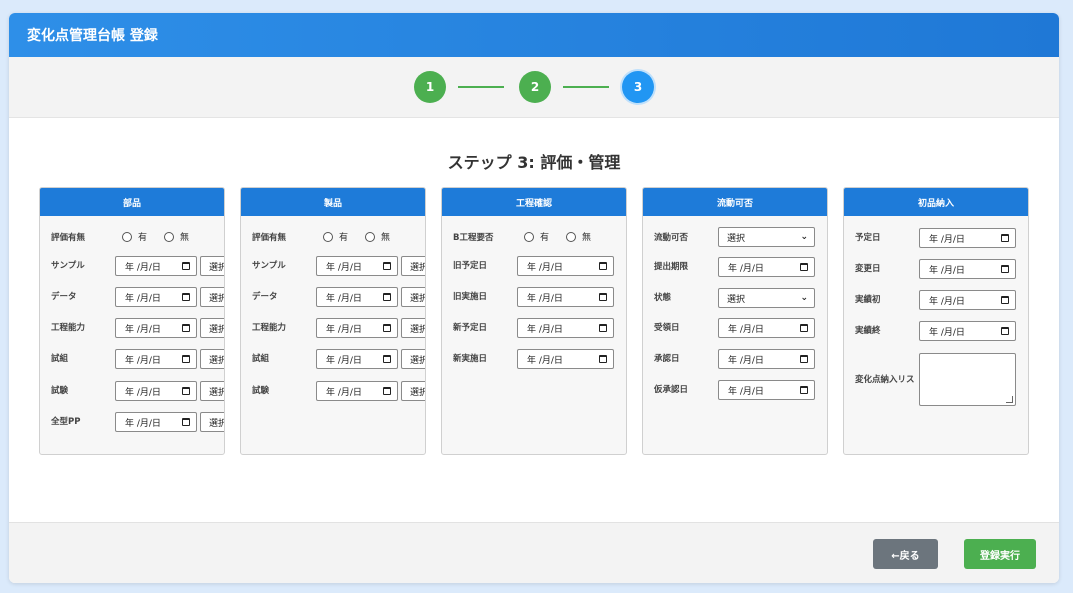 The height and width of the screenshot is (593, 1073). I want to click on flow-status-row: 状態 選択 ⌄, so click(735, 298).